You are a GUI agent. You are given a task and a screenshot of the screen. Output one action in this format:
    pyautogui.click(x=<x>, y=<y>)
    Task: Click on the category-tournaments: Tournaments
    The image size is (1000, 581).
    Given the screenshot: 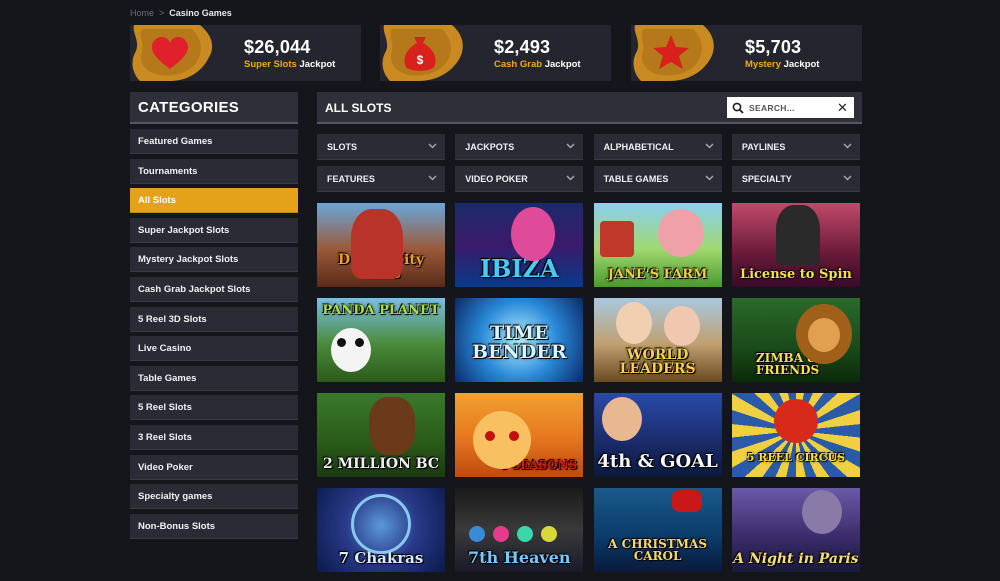 What is the action you would take?
    pyautogui.click(x=214, y=171)
    